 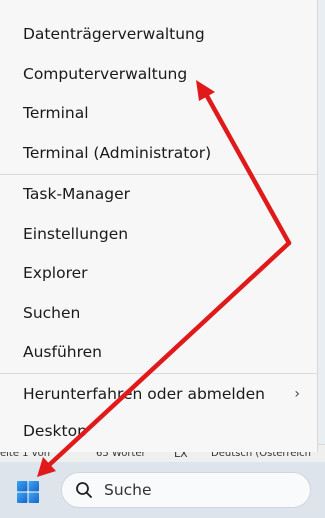 I want to click on menu-item-computer-management: Computerverwaltung, so click(x=159, y=74).